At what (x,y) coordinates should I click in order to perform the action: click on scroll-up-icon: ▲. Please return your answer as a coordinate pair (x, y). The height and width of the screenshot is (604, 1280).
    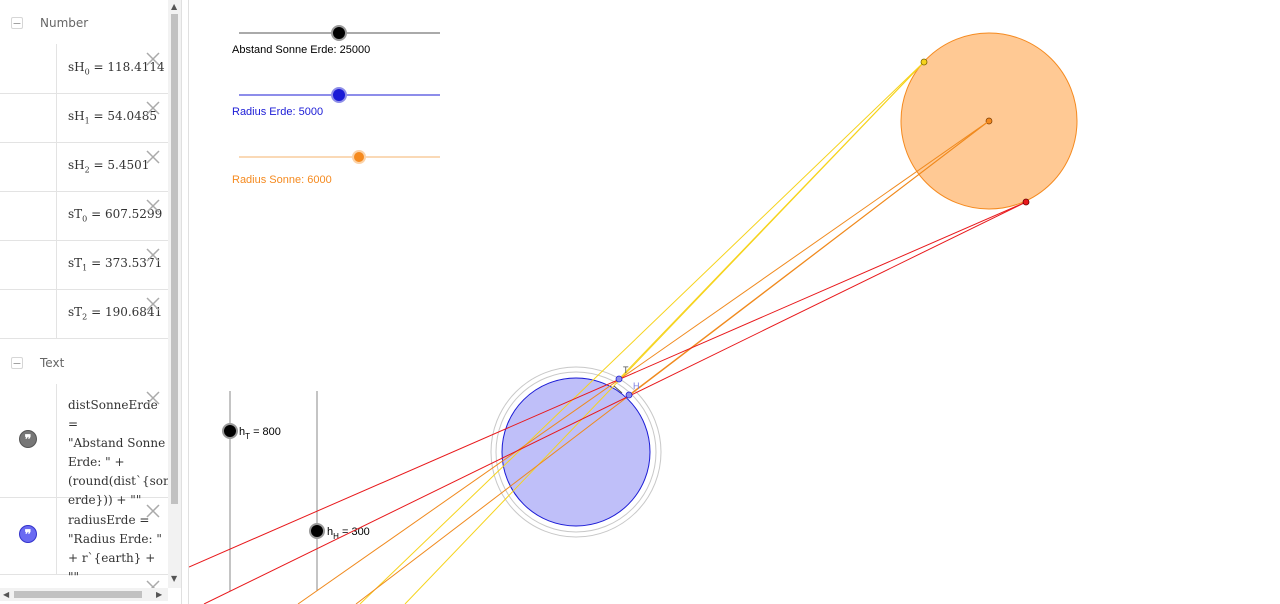
    Looking at the image, I should click on (174, 7).